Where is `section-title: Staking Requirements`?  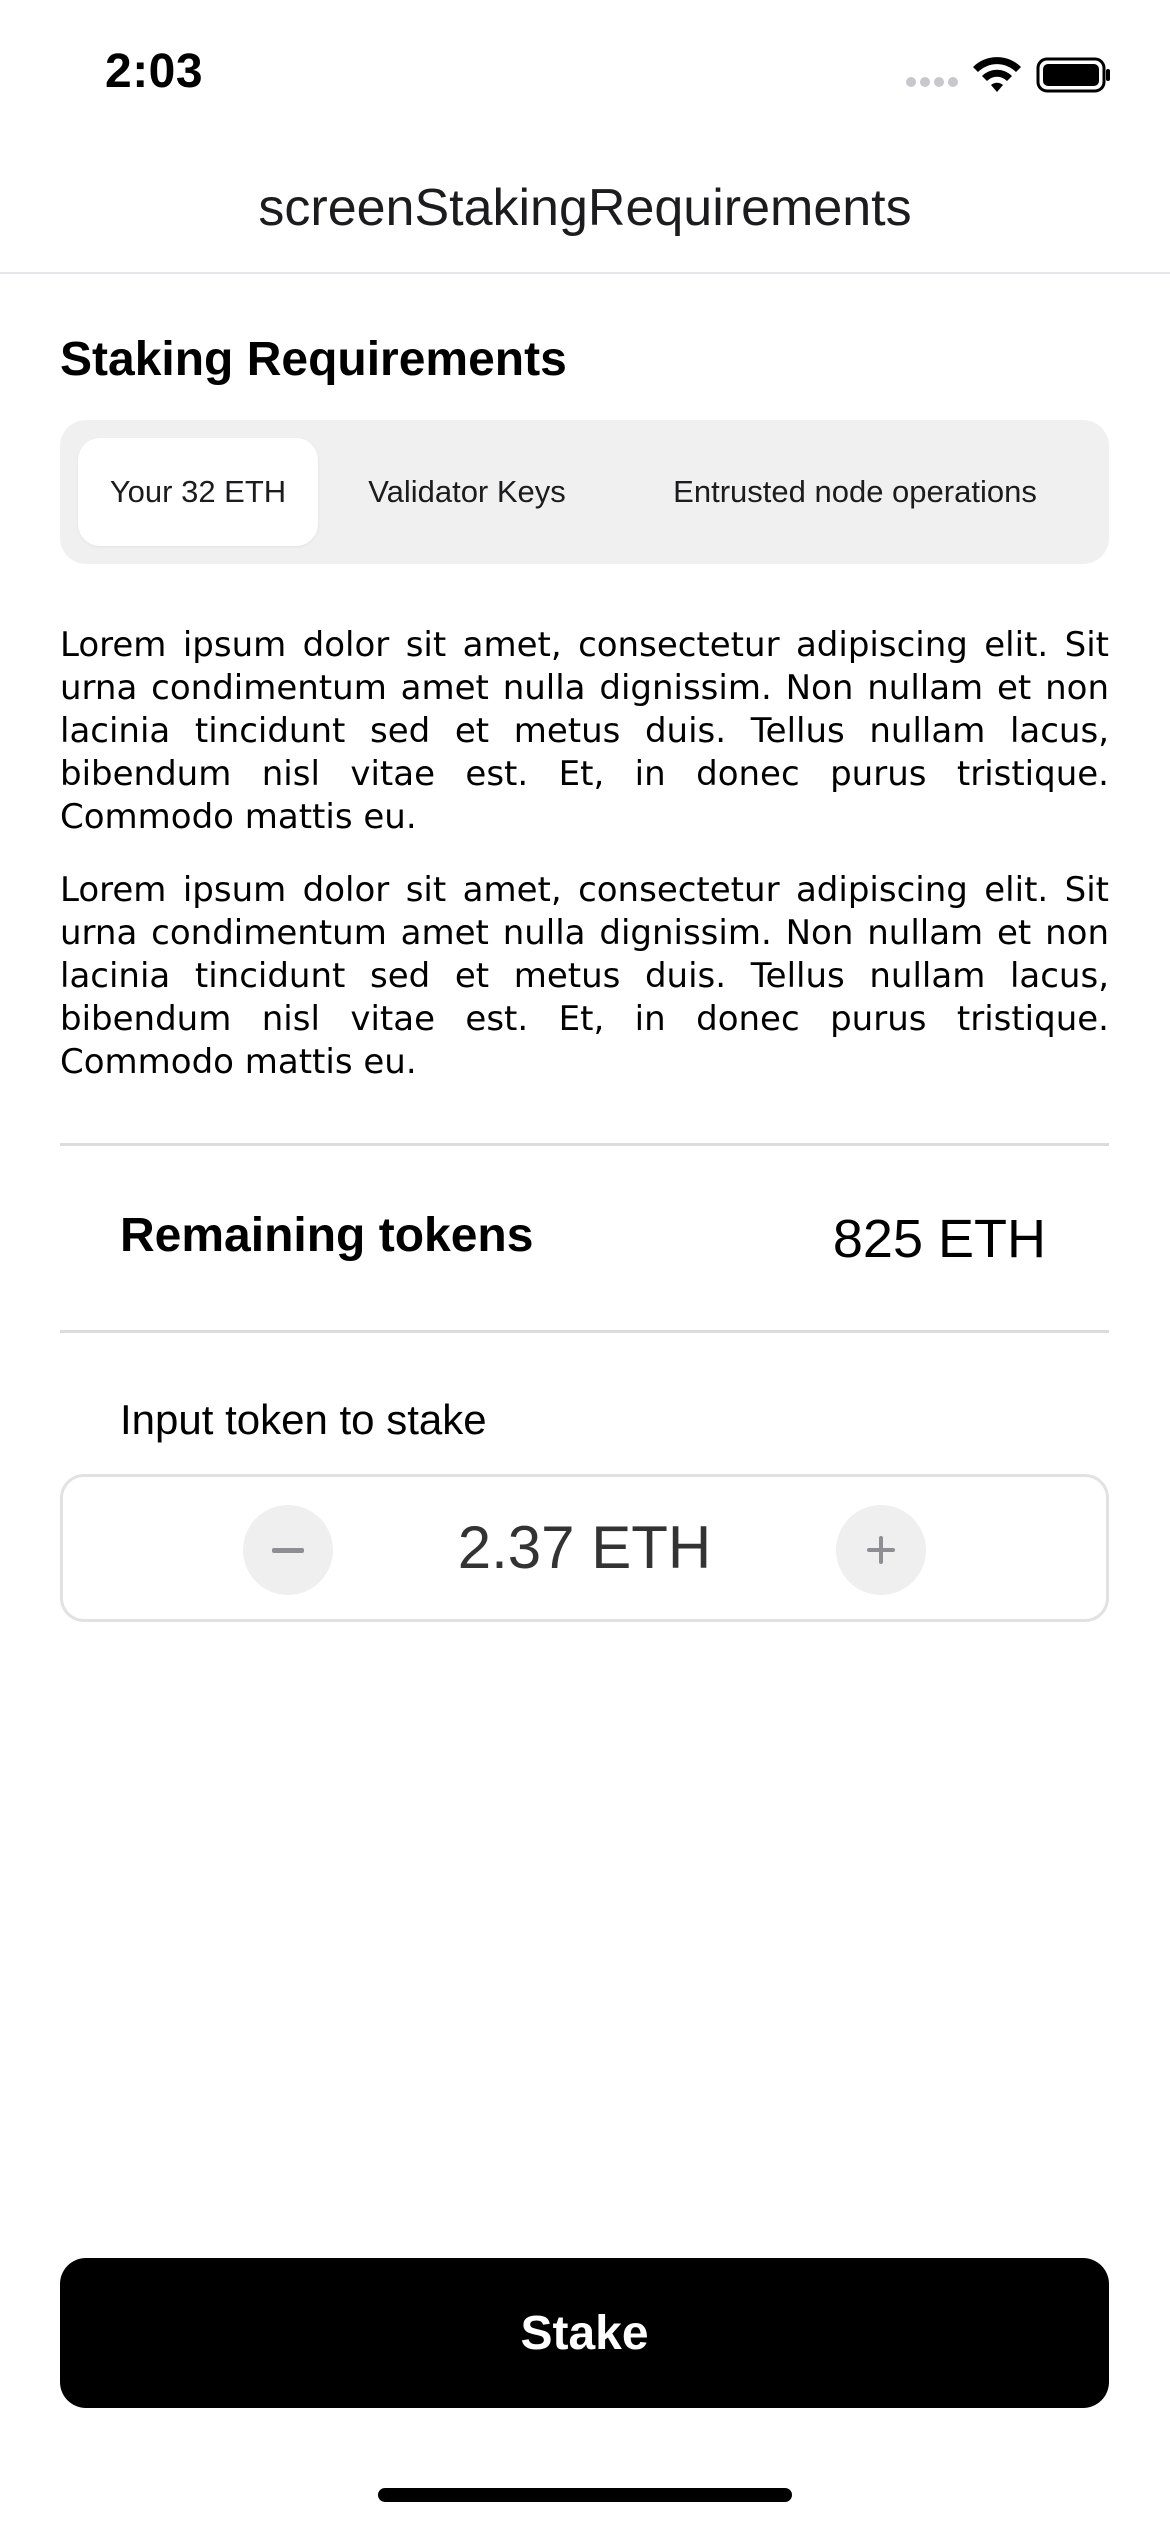 section-title: Staking Requirements is located at coordinates (313, 359).